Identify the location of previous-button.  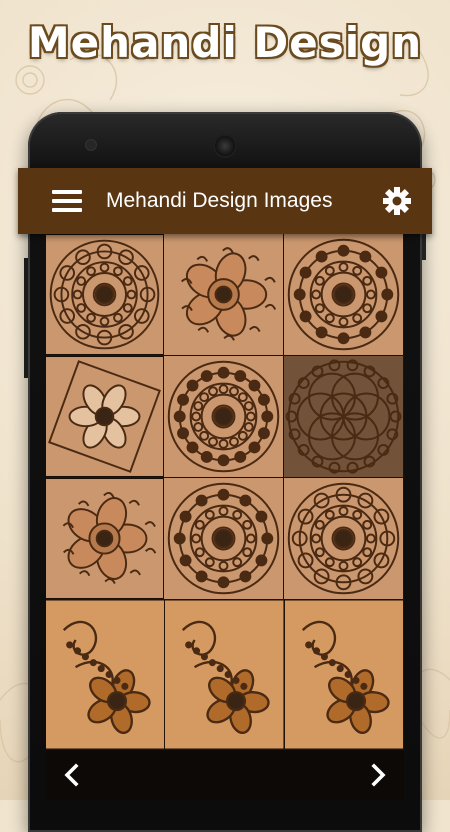
(72, 775).